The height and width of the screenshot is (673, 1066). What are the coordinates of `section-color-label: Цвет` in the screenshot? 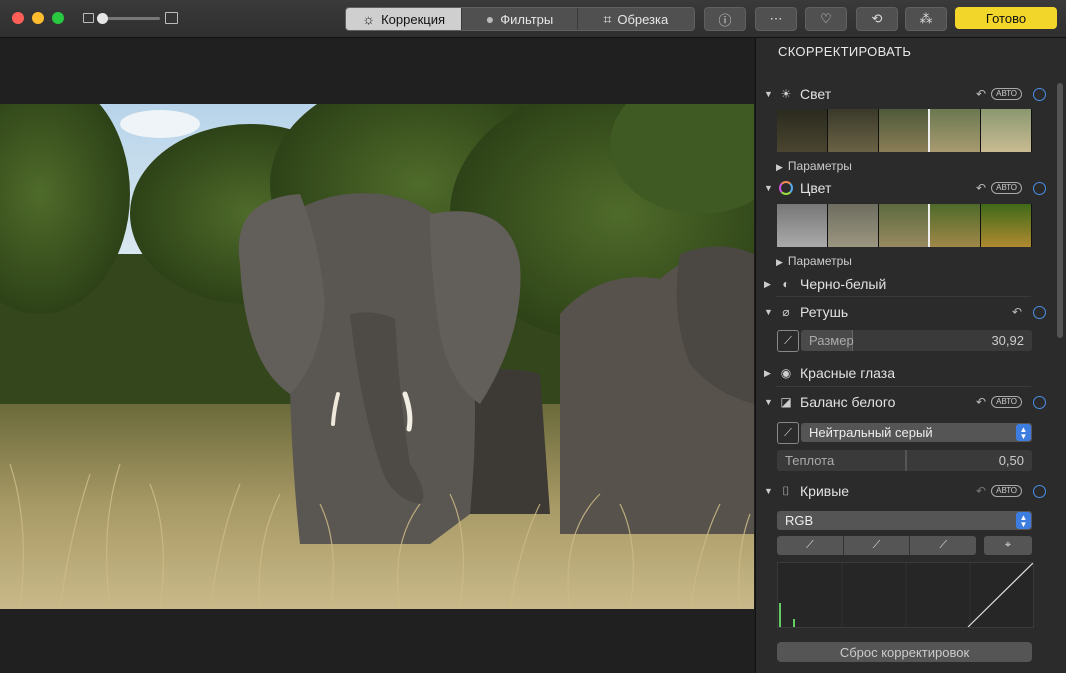 It's located at (816, 188).